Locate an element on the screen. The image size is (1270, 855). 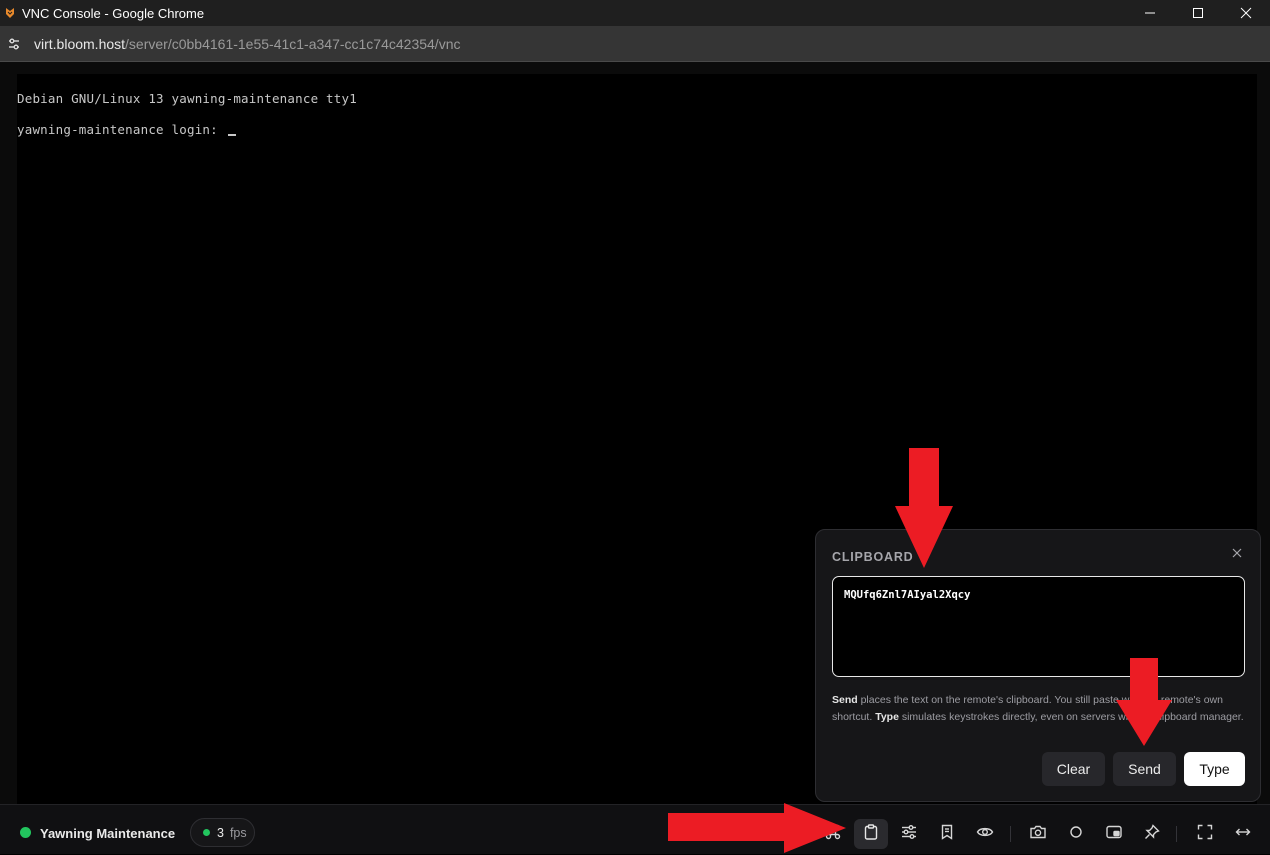
close-window-button is located at coordinates (1246, 13).